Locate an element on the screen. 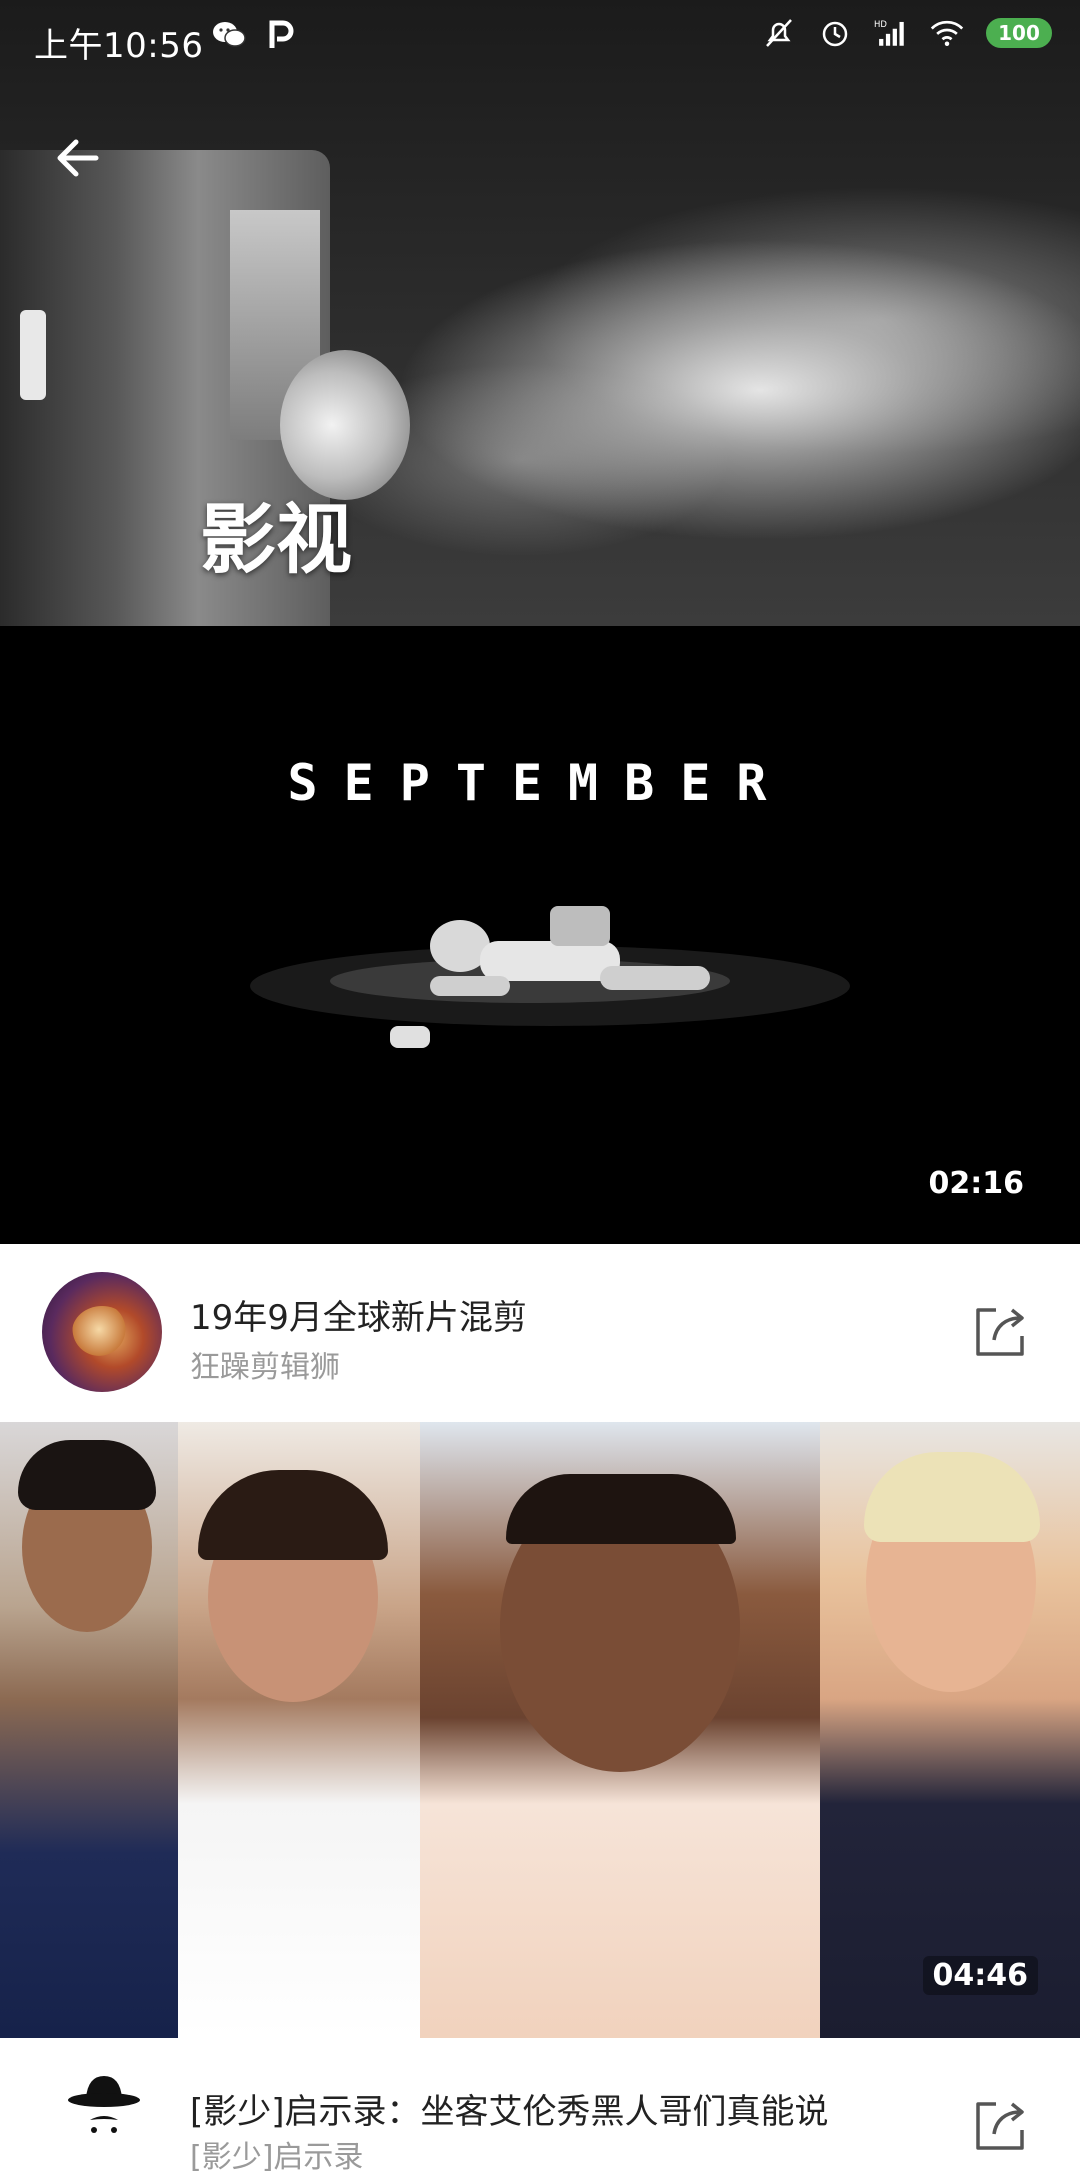 The width and height of the screenshot is (1080, 2176). video-duration: 02:16 is located at coordinates (976, 1183).